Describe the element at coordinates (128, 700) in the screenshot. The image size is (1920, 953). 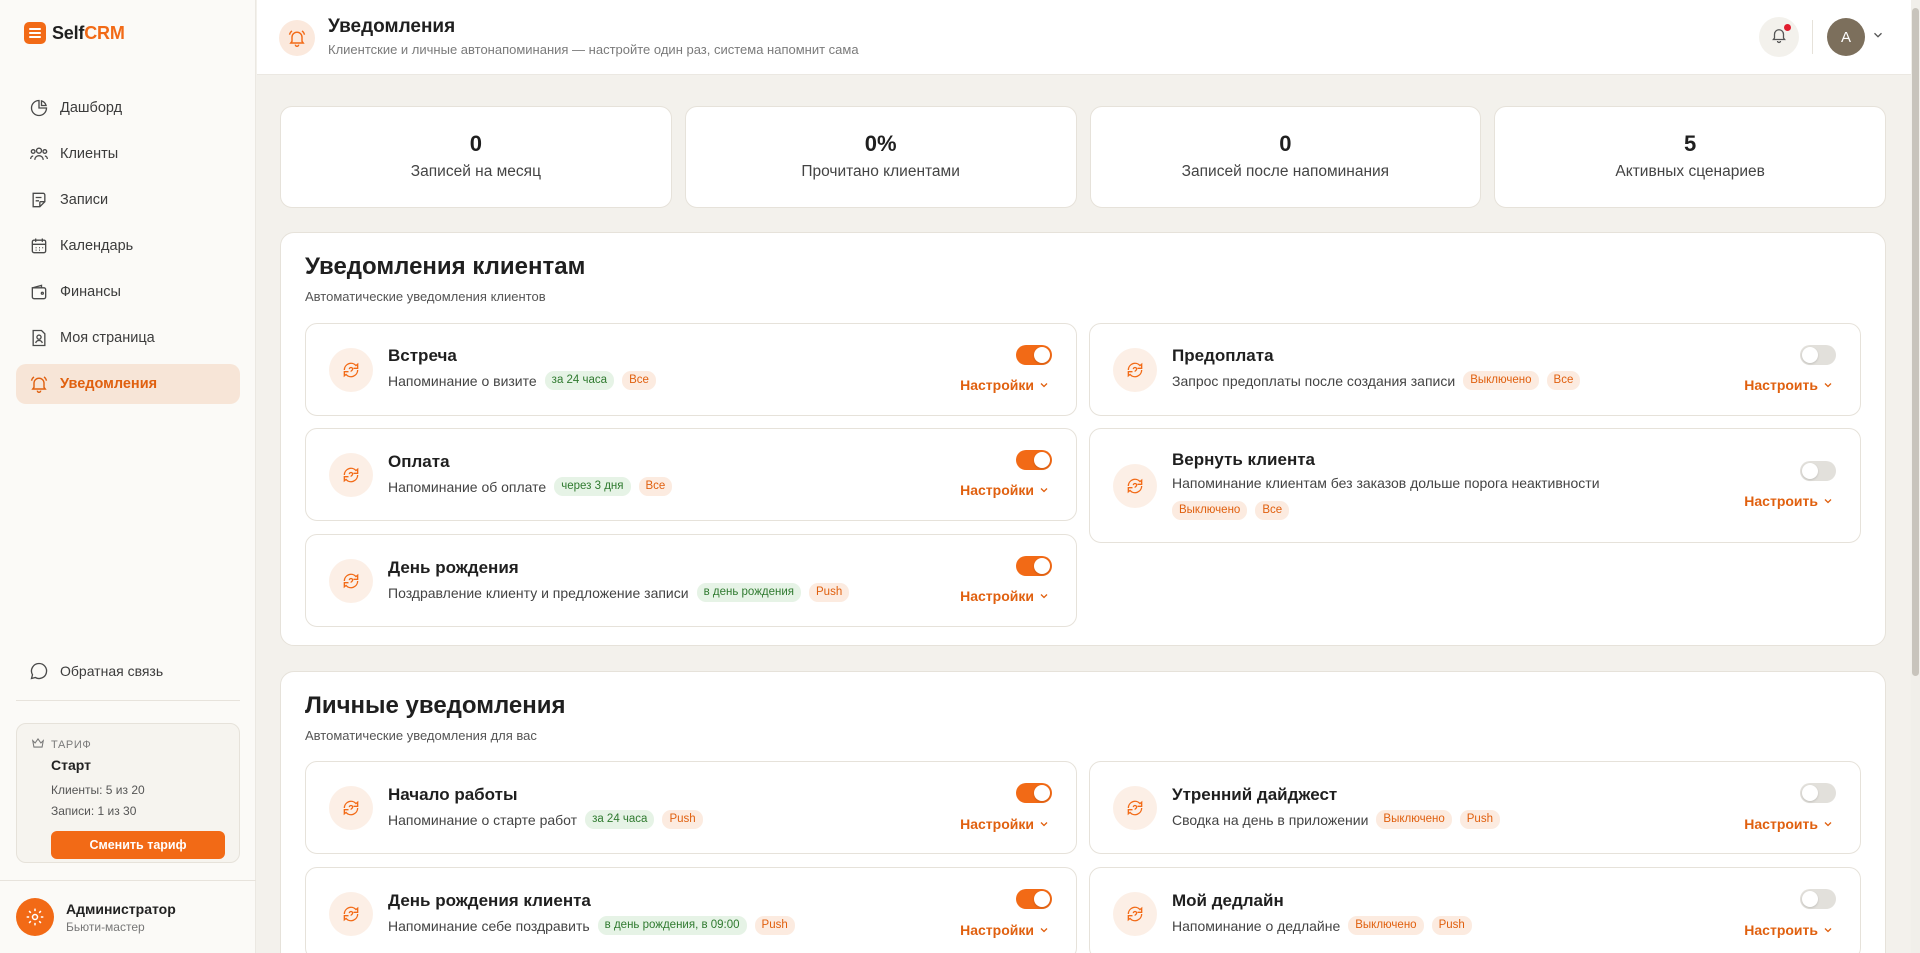
I see `sidebar-divider` at that location.